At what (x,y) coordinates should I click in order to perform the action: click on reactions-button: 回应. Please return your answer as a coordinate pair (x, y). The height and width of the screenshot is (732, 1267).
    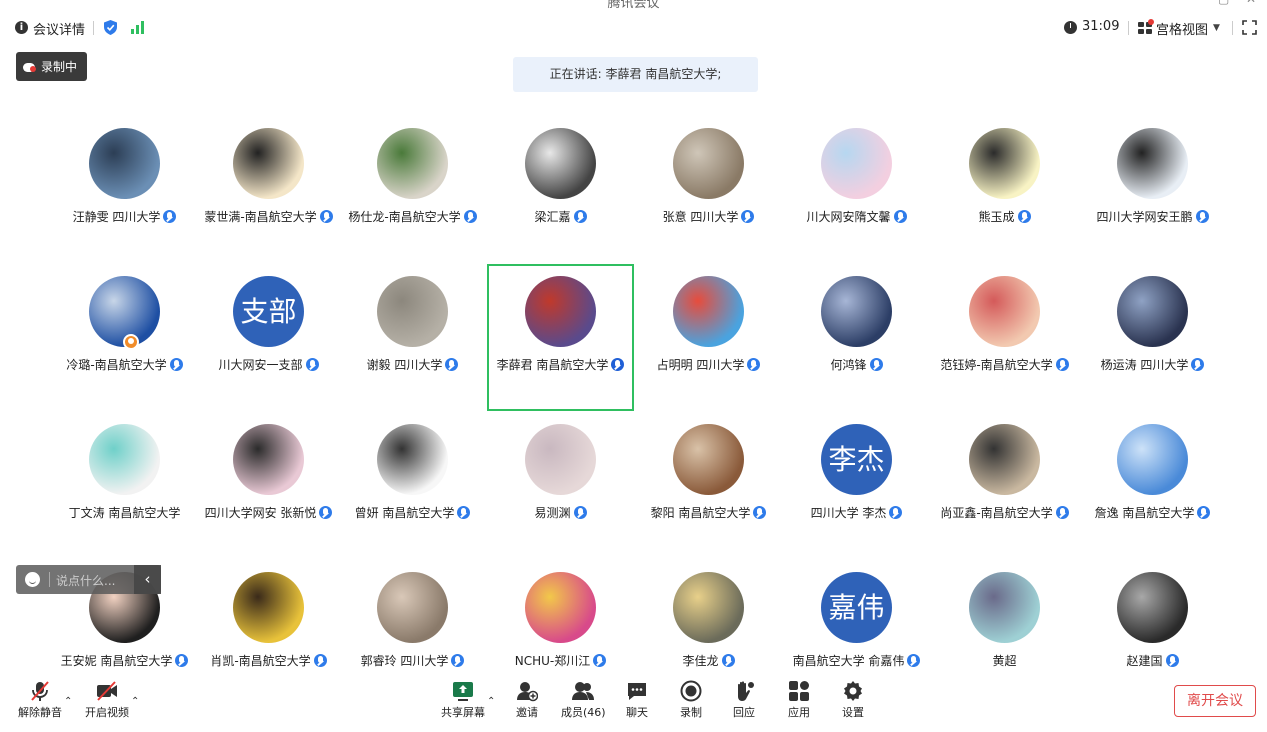
    Looking at the image, I should click on (744, 700).